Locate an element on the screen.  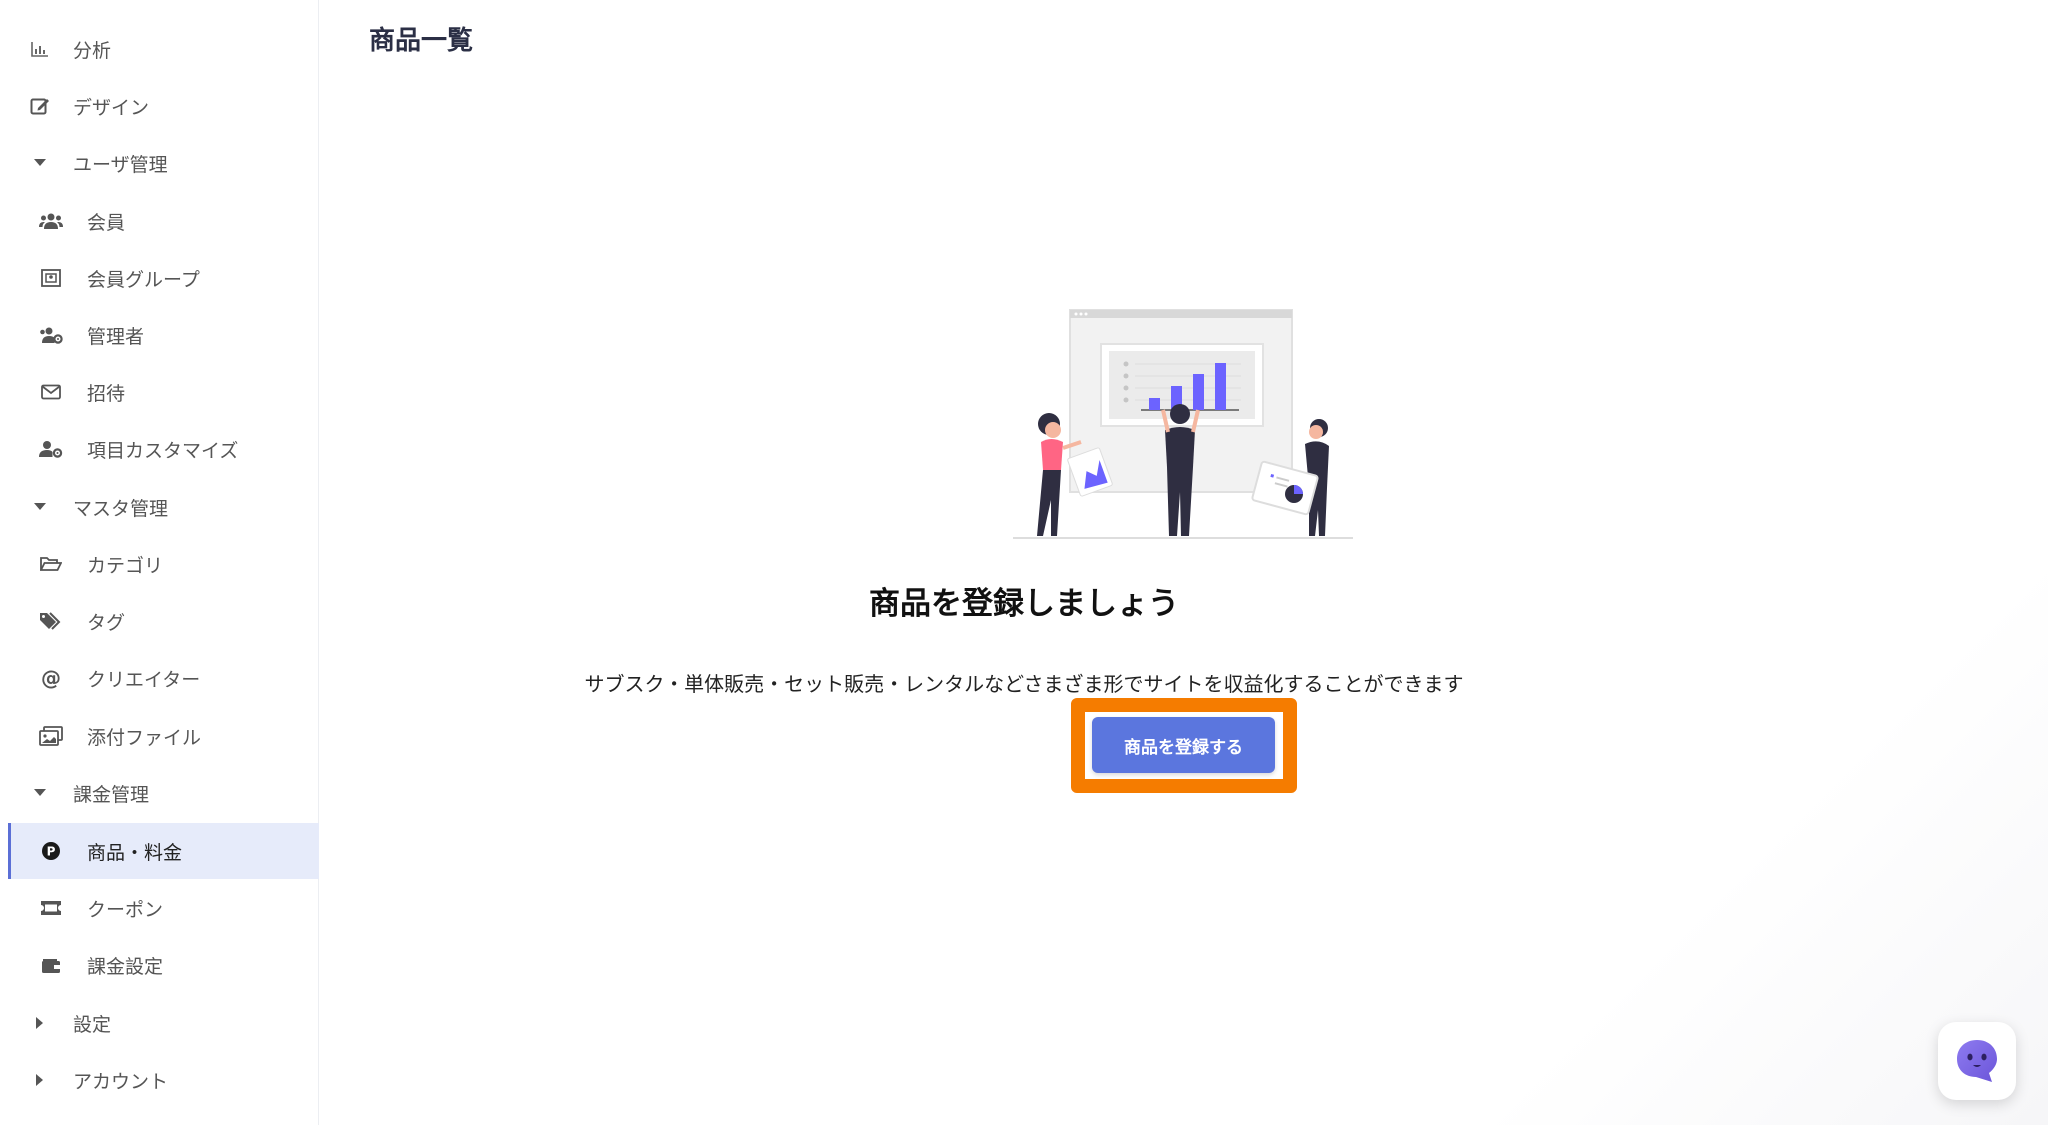
edit-icon is located at coordinates (40, 106).